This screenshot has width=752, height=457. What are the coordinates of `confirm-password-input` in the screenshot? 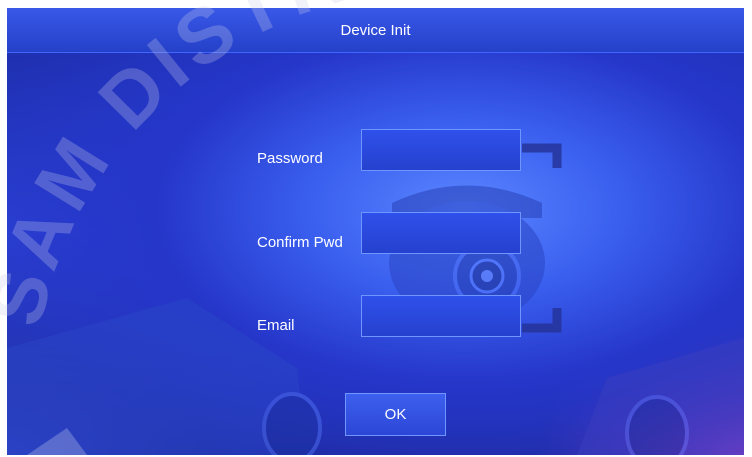 It's located at (441, 233).